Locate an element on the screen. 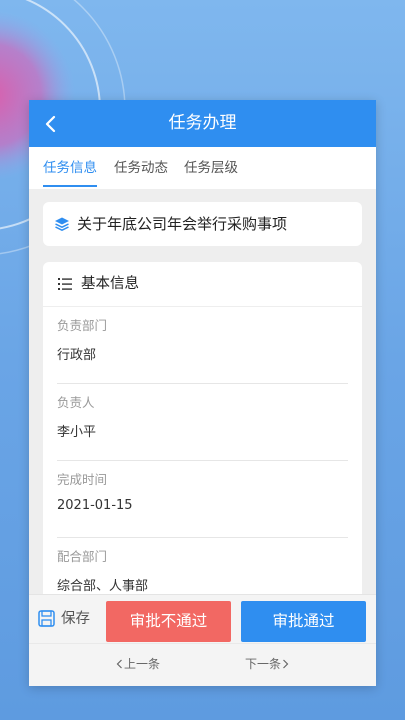  nav-header: 任务办理 is located at coordinates (202, 123).